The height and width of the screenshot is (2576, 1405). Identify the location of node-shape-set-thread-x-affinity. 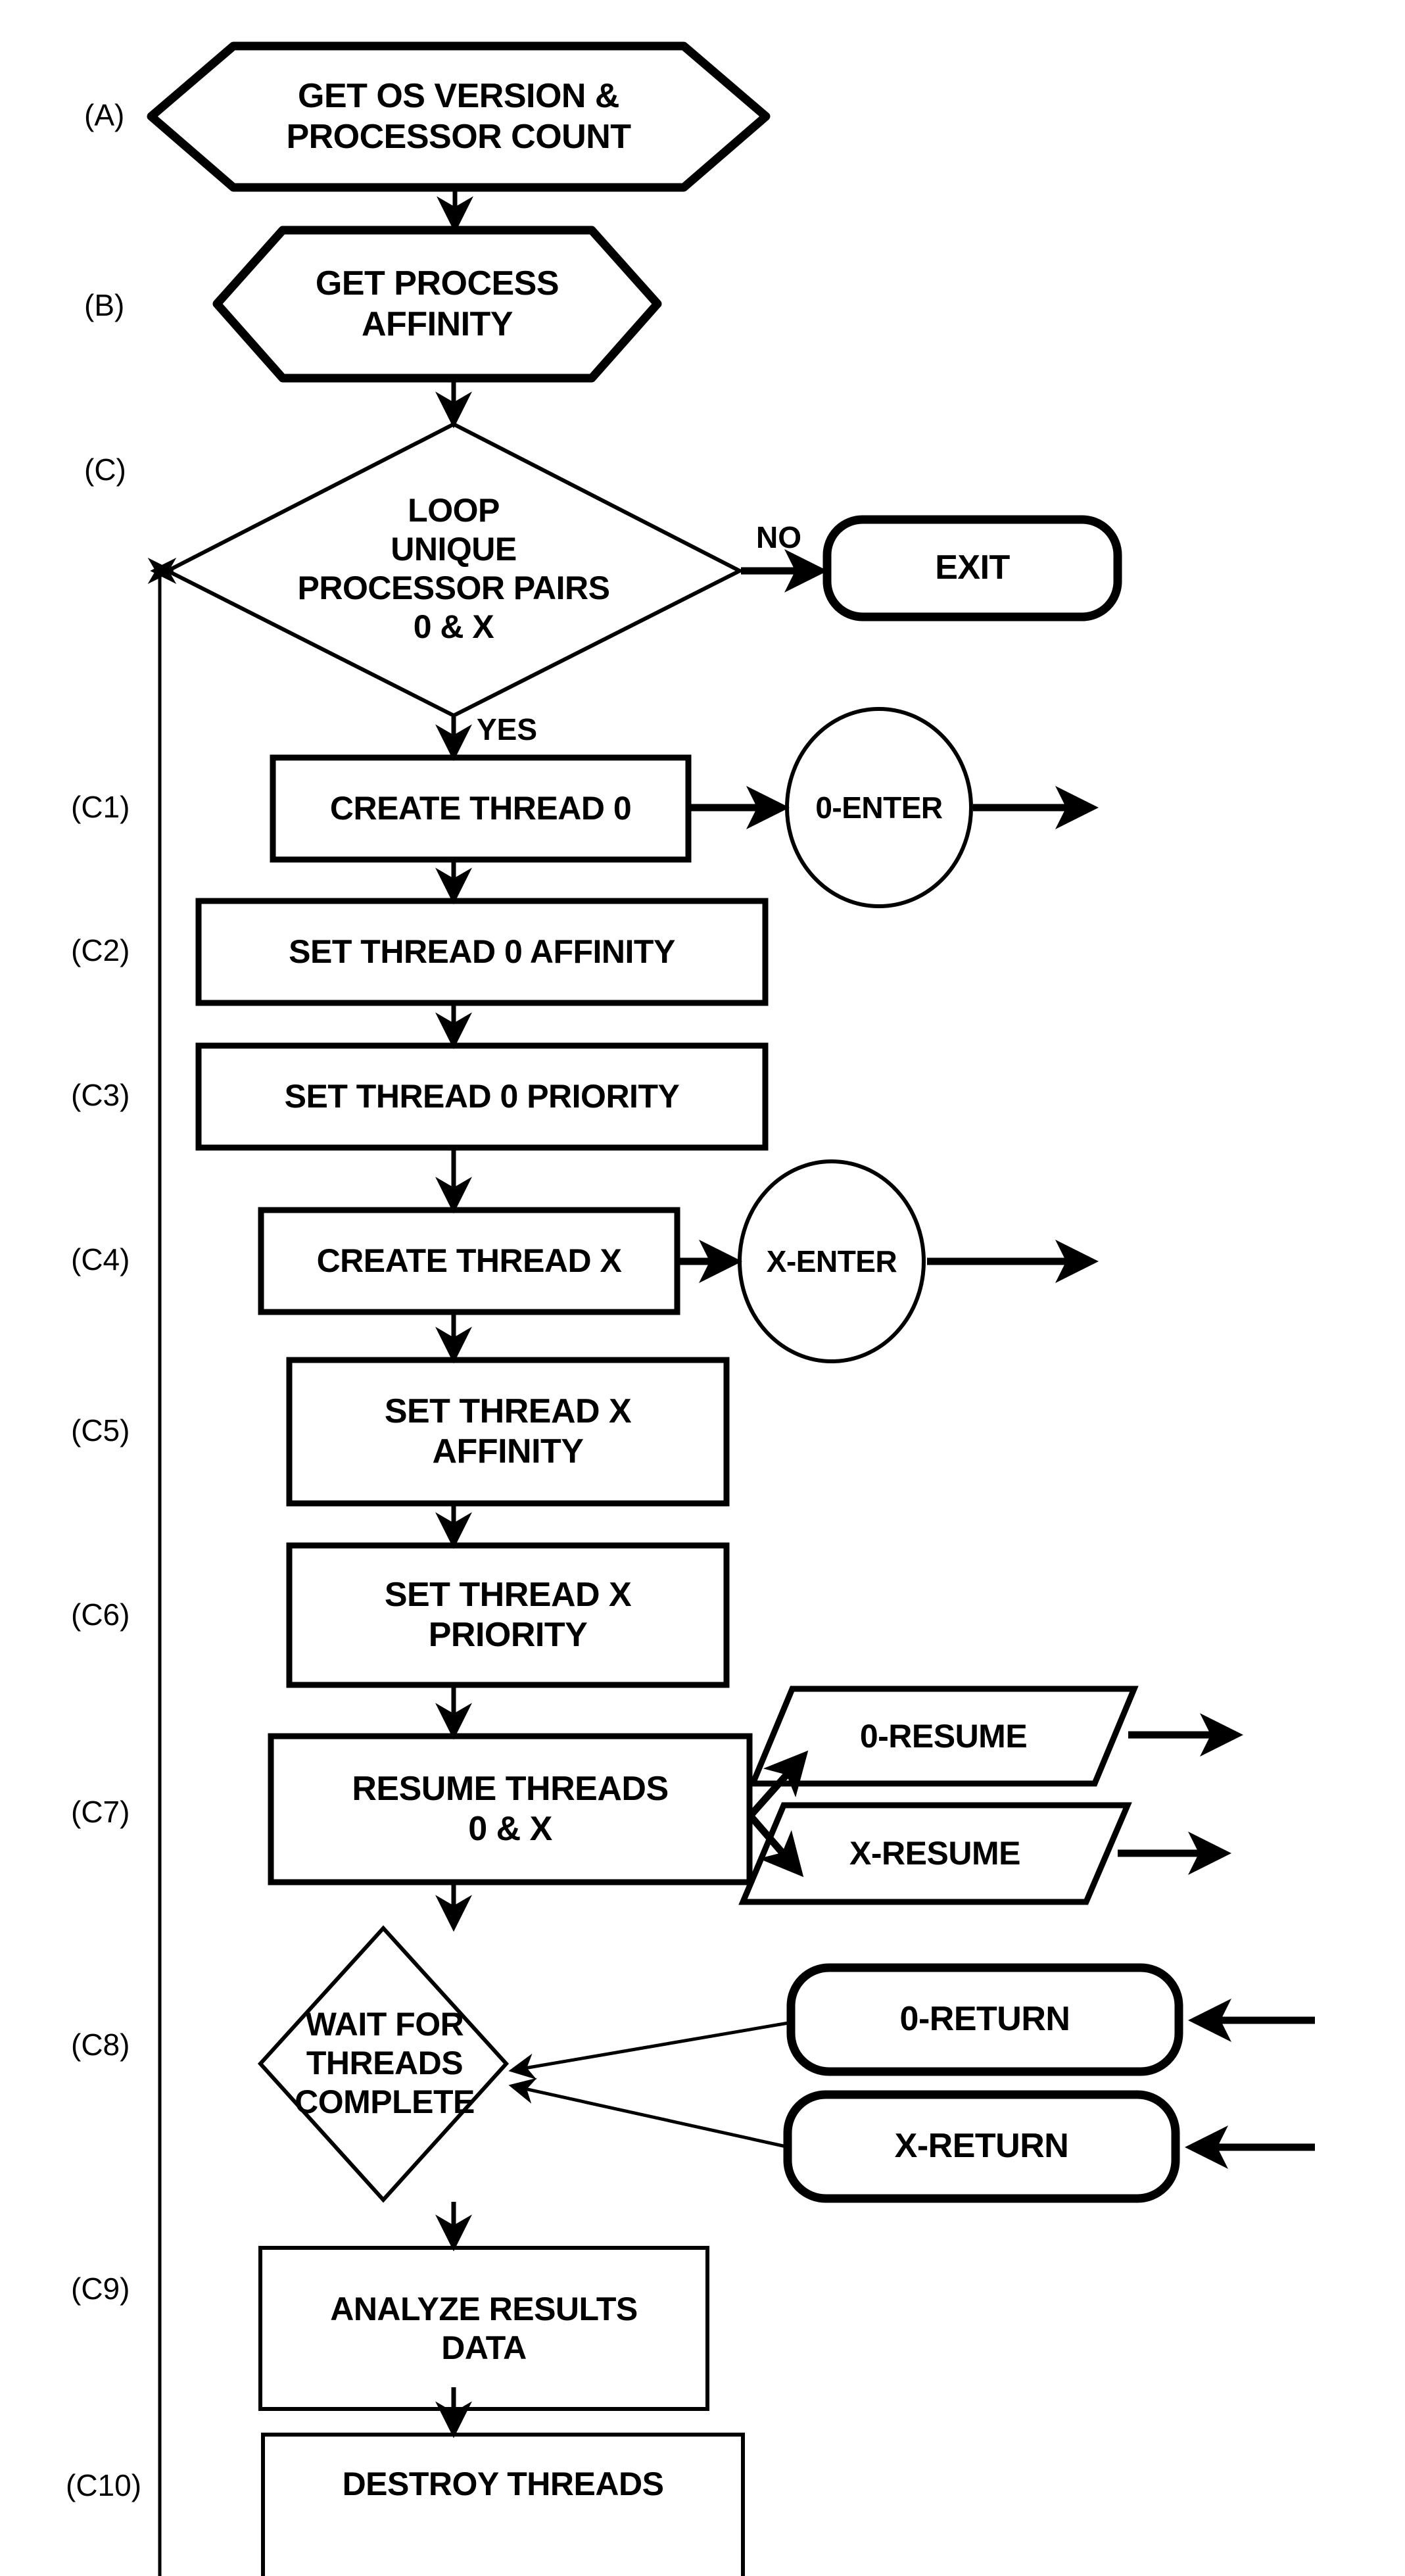
(508, 1432).